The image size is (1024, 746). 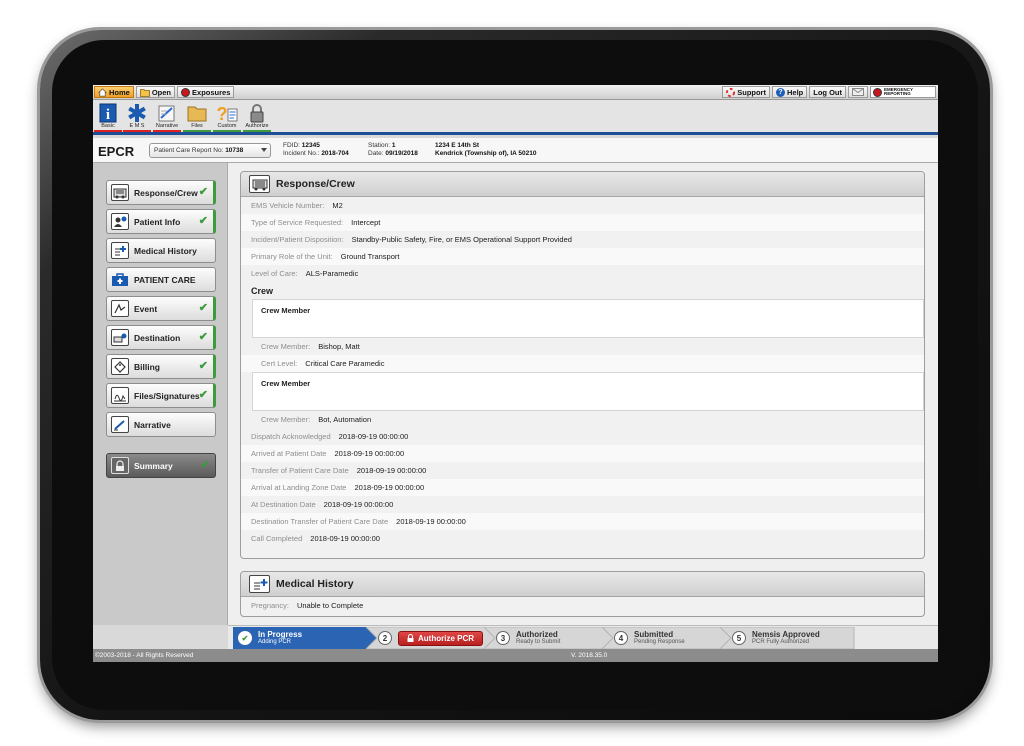 I want to click on support-label: Support, so click(x=751, y=92).